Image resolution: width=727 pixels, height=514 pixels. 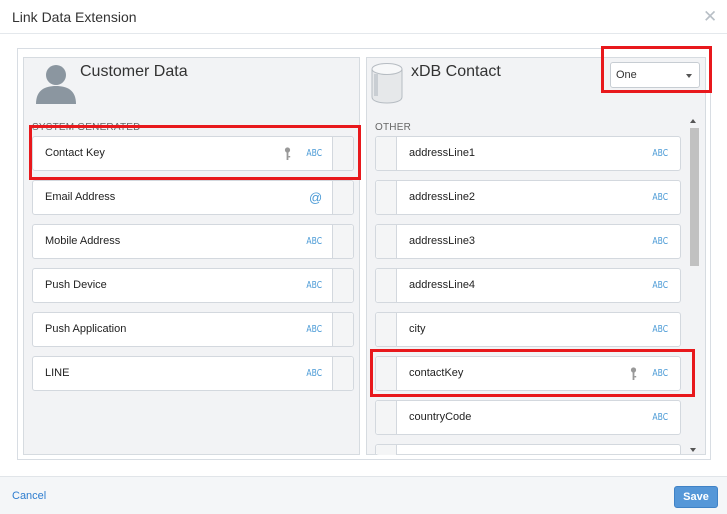 I want to click on field-label: Email Address, so click(x=80, y=197).